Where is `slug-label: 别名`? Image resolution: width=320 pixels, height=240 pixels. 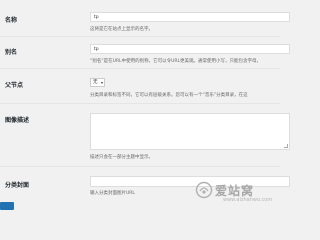
slug-label: 别名 is located at coordinates (11, 52).